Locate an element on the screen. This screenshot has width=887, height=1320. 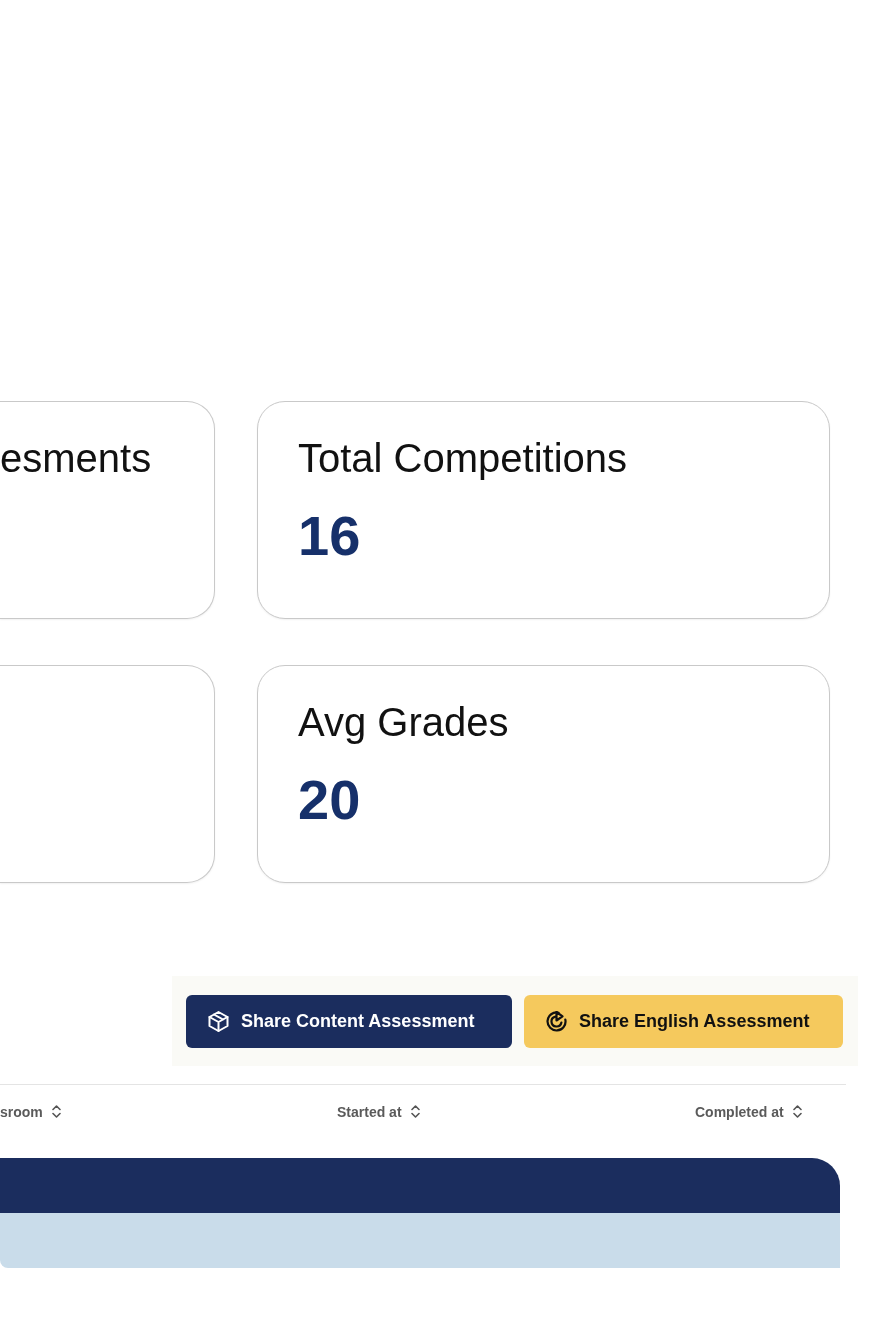
stat-label: Total Competitions is located at coordinates (463, 458).